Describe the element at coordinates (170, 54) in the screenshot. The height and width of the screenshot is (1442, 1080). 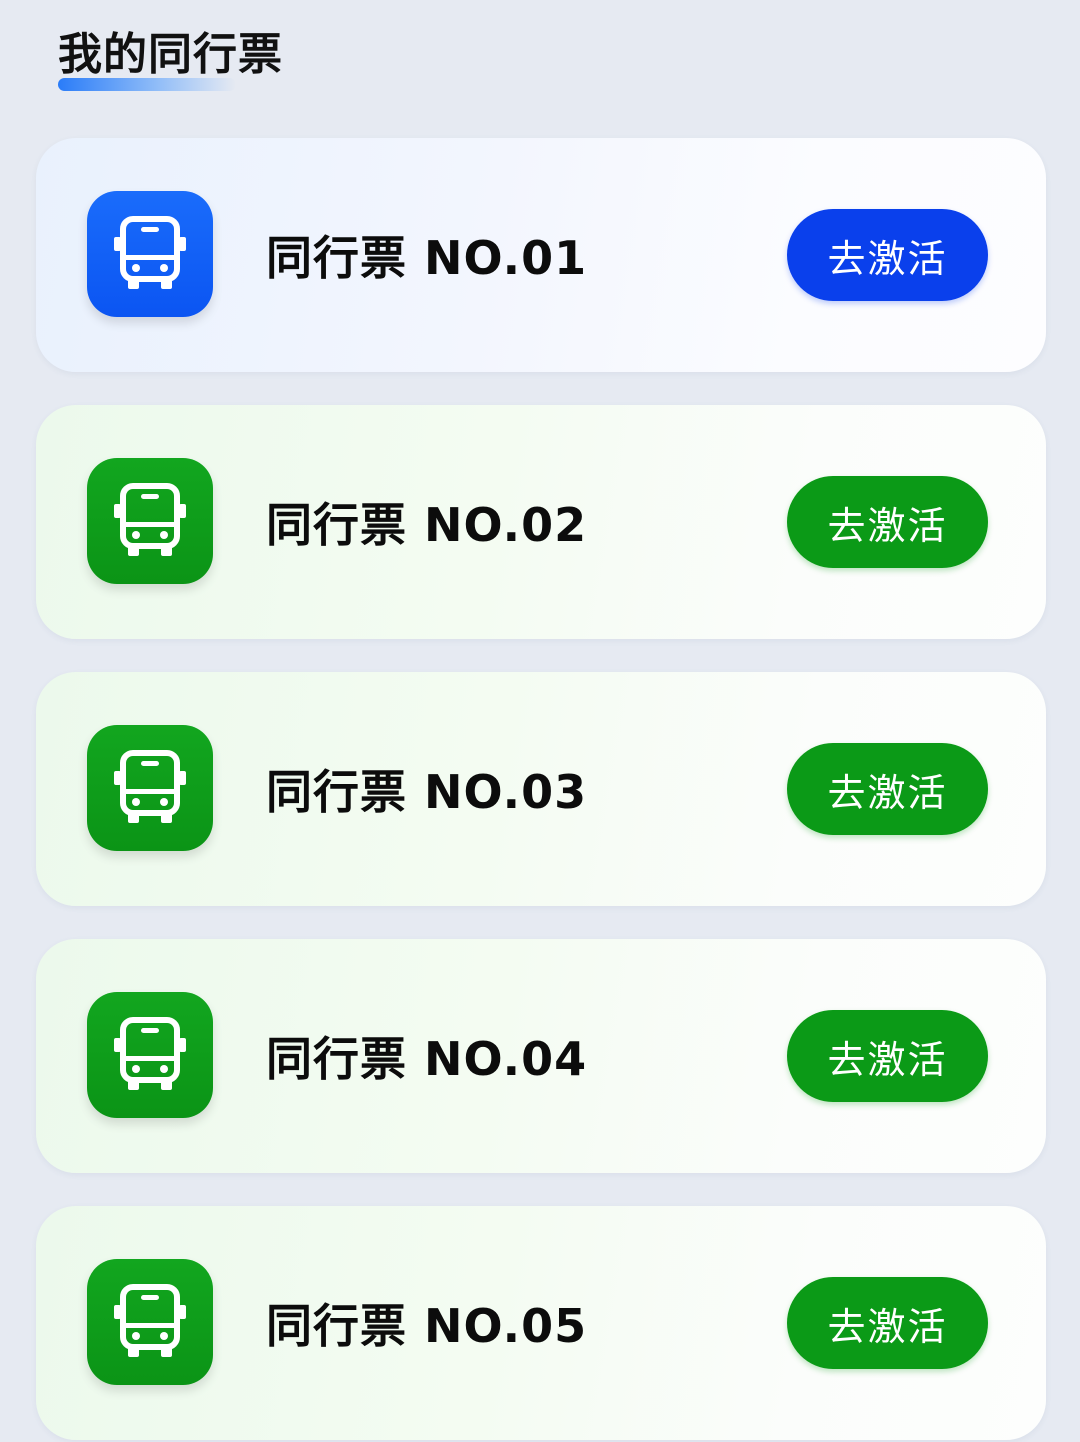
I see `page-title: 我的同行票` at that location.